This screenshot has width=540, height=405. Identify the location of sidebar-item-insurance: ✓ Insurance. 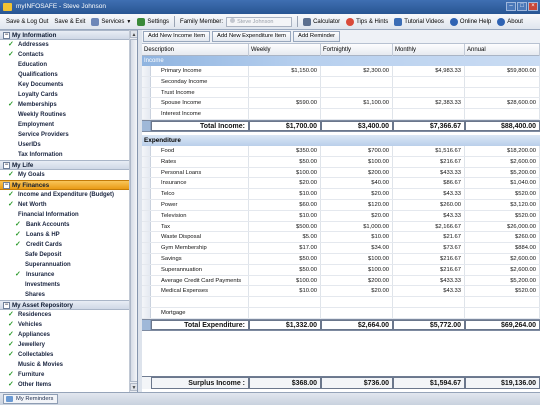
(68, 275).